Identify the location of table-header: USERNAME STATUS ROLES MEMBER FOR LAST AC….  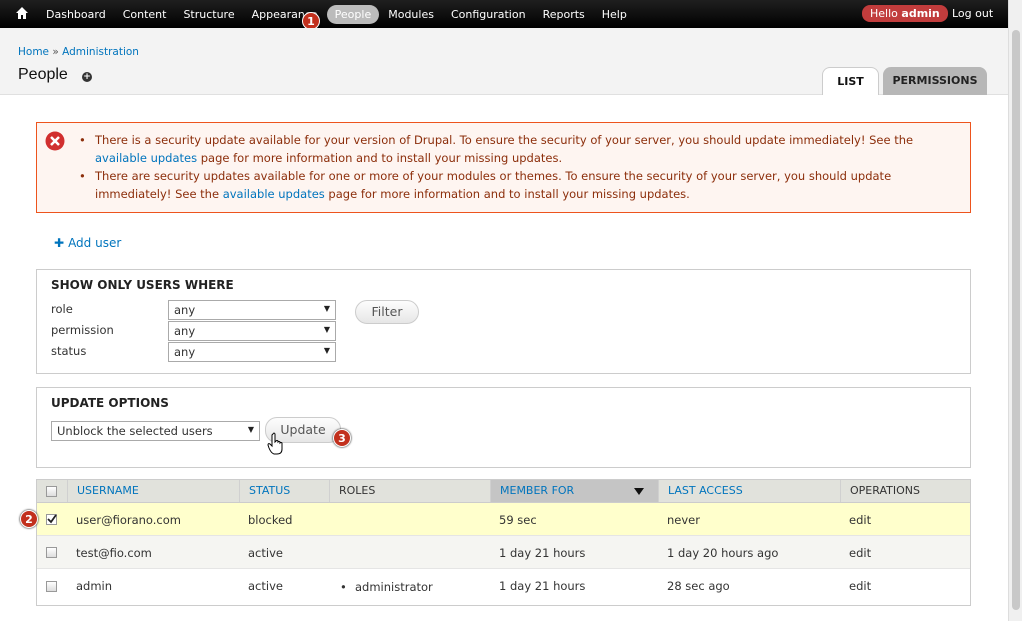
(503, 491).